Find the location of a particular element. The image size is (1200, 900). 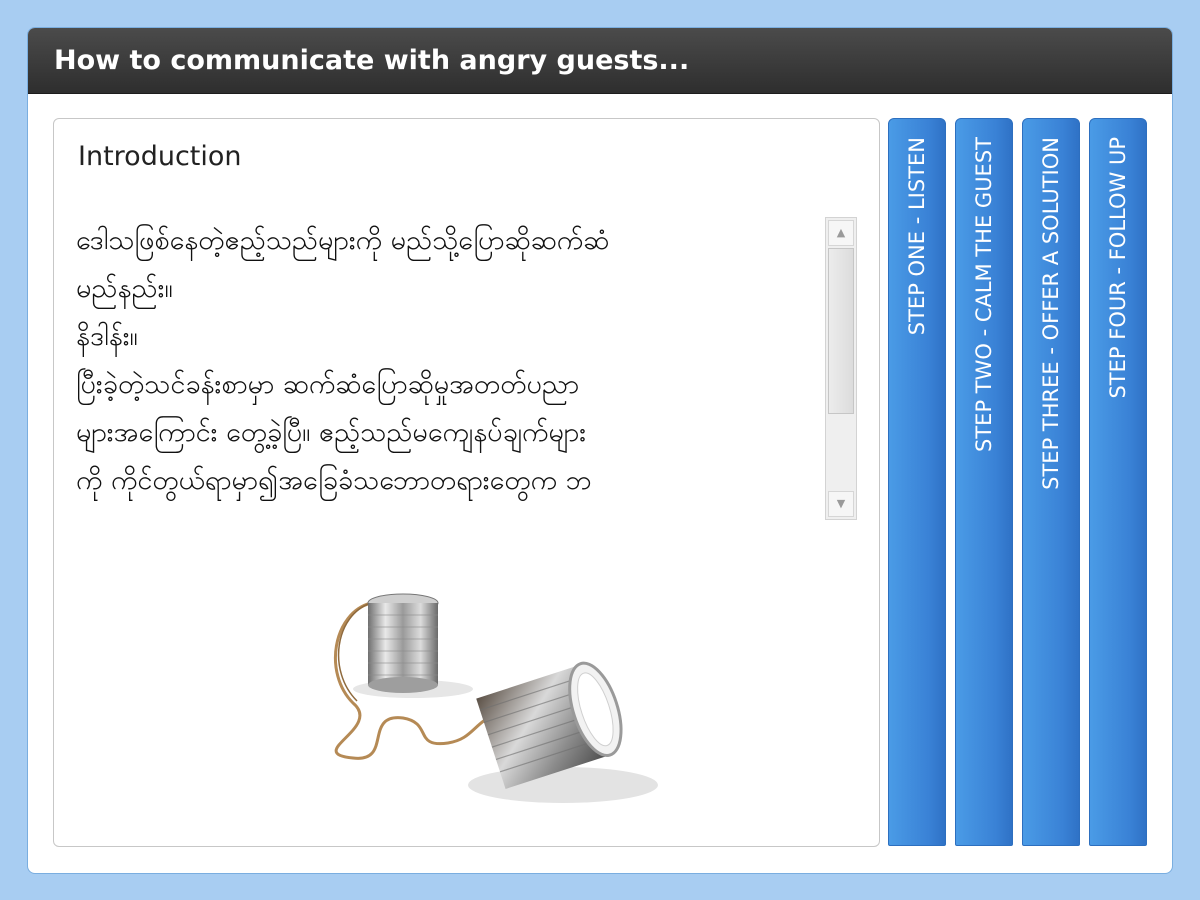

tin-can-telephone-image is located at coordinates (468, 689).